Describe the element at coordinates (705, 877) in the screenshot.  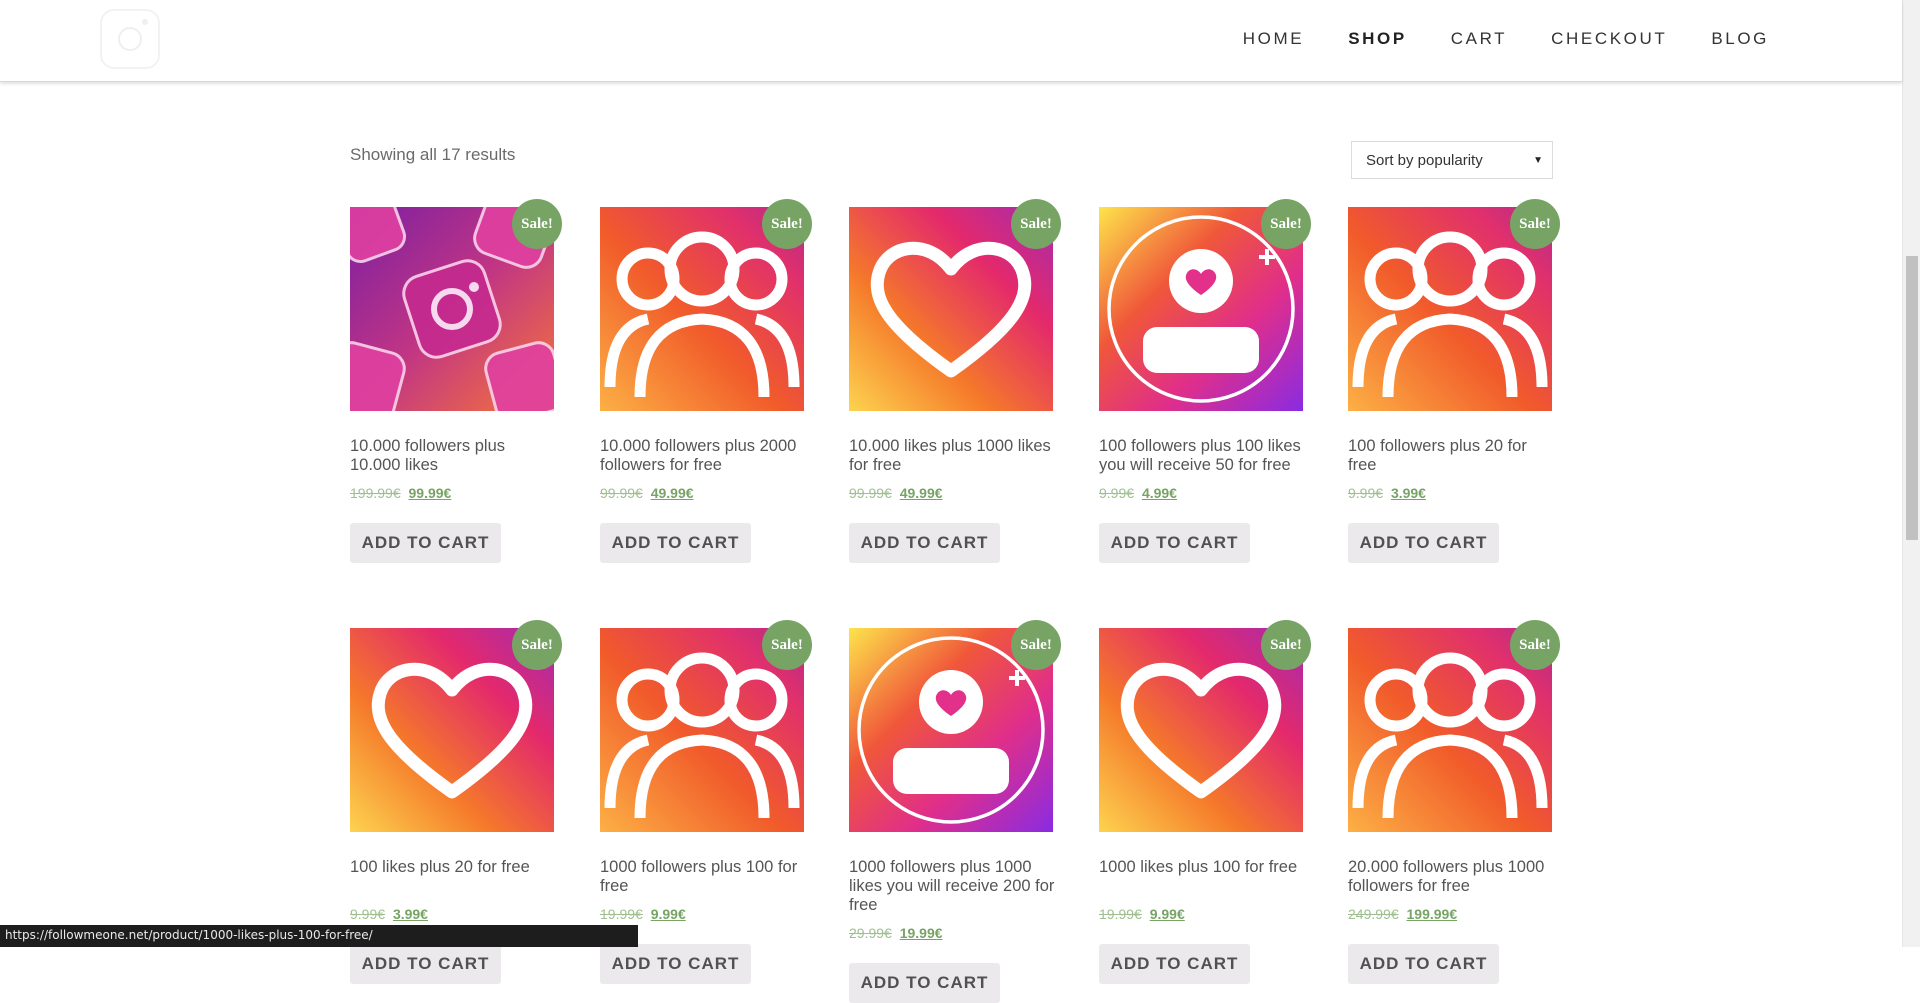
I see `product-title: 1000 followers plus 100 for free` at that location.